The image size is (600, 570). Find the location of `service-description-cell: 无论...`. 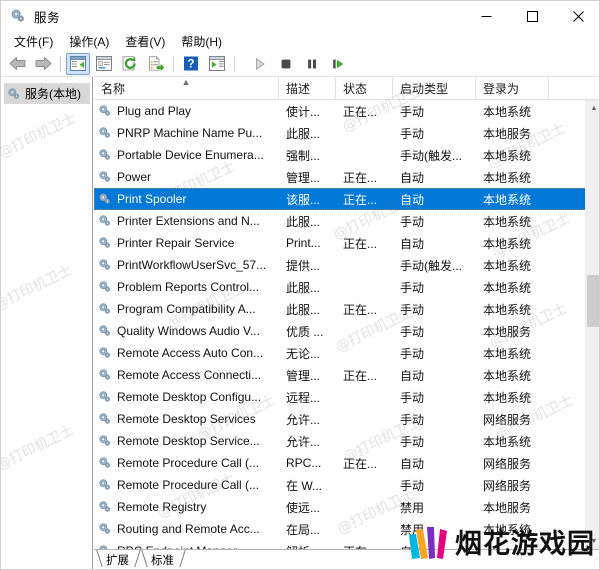

service-description-cell: 无论... is located at coordinates (303, 353).